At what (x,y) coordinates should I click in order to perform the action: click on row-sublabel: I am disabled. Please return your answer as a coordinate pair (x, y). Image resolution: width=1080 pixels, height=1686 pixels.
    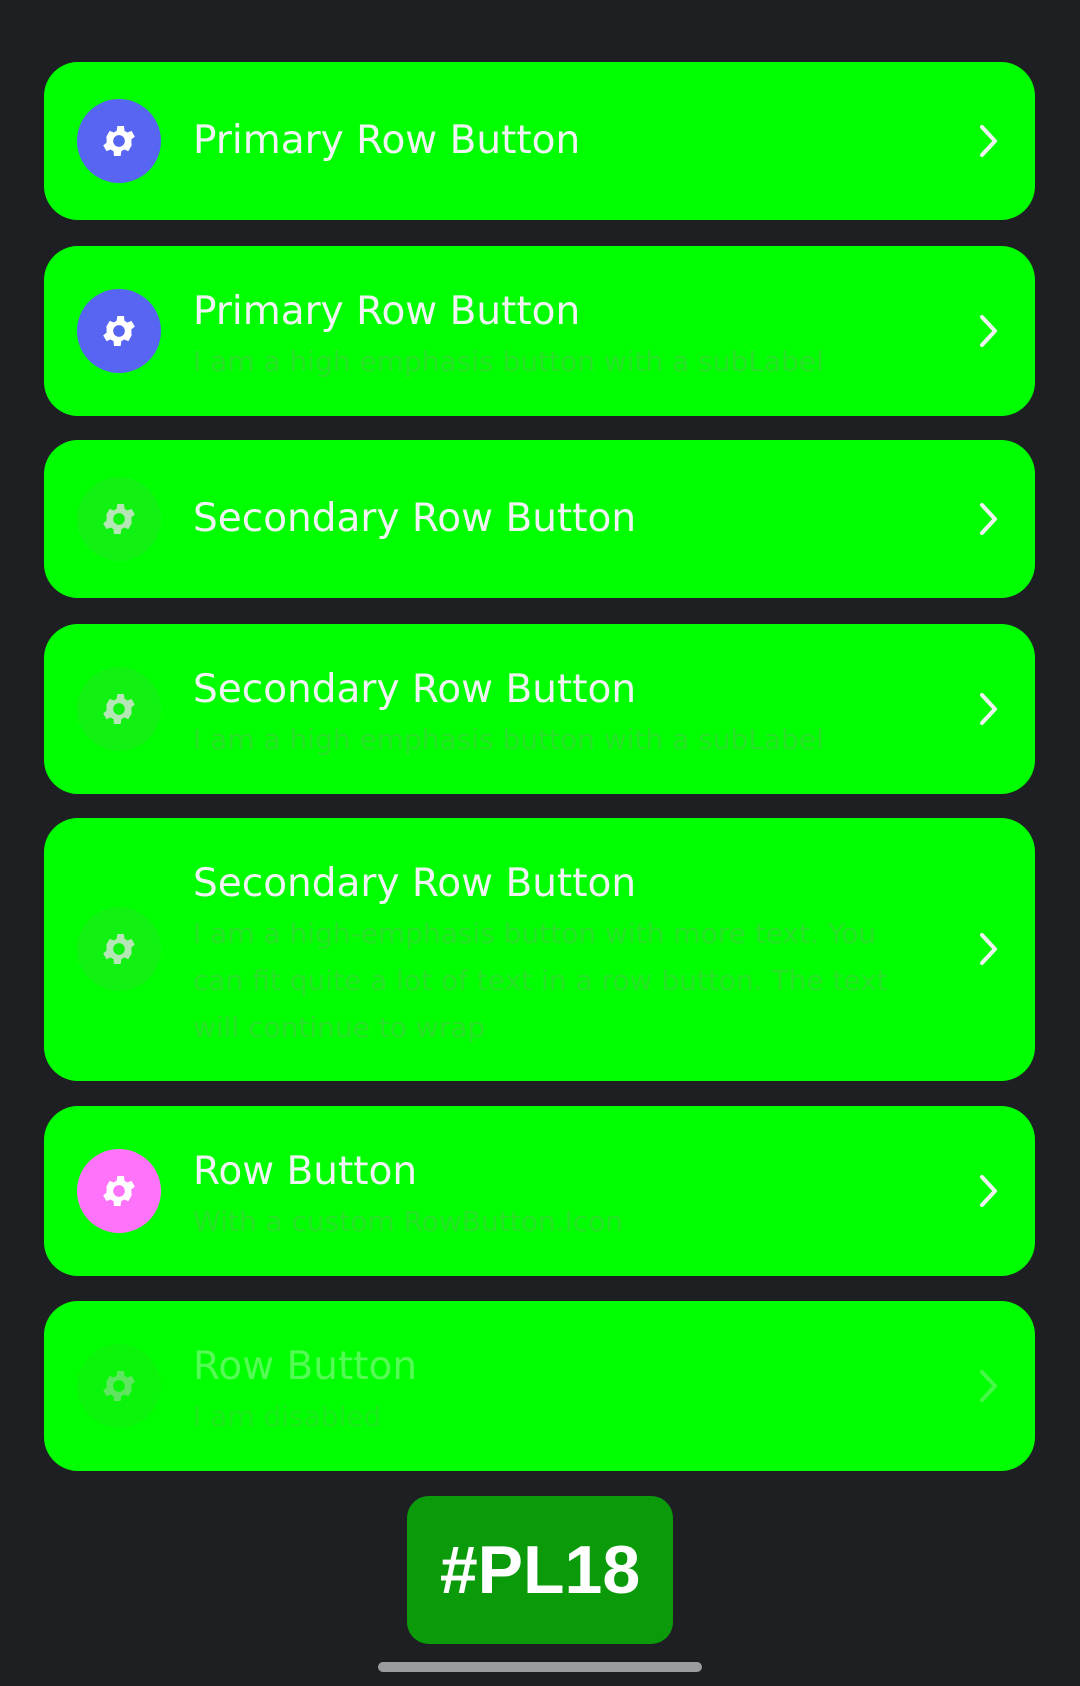
    Looking at the image, I should click on (287, 1416).